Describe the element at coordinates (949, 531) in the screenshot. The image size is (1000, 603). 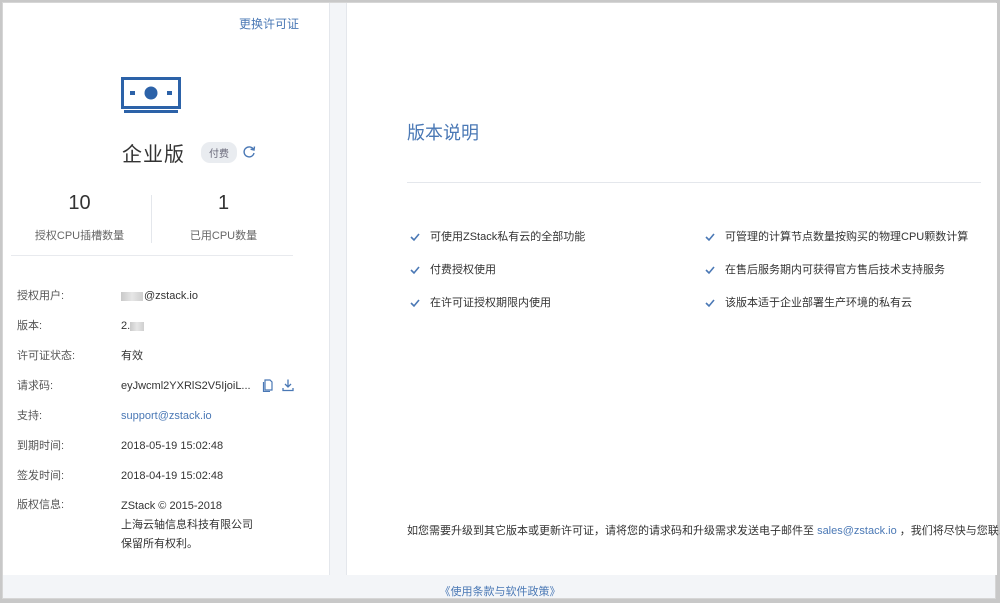
I see `contact-suffix: ，我们将尽快与您联系！` at that location.